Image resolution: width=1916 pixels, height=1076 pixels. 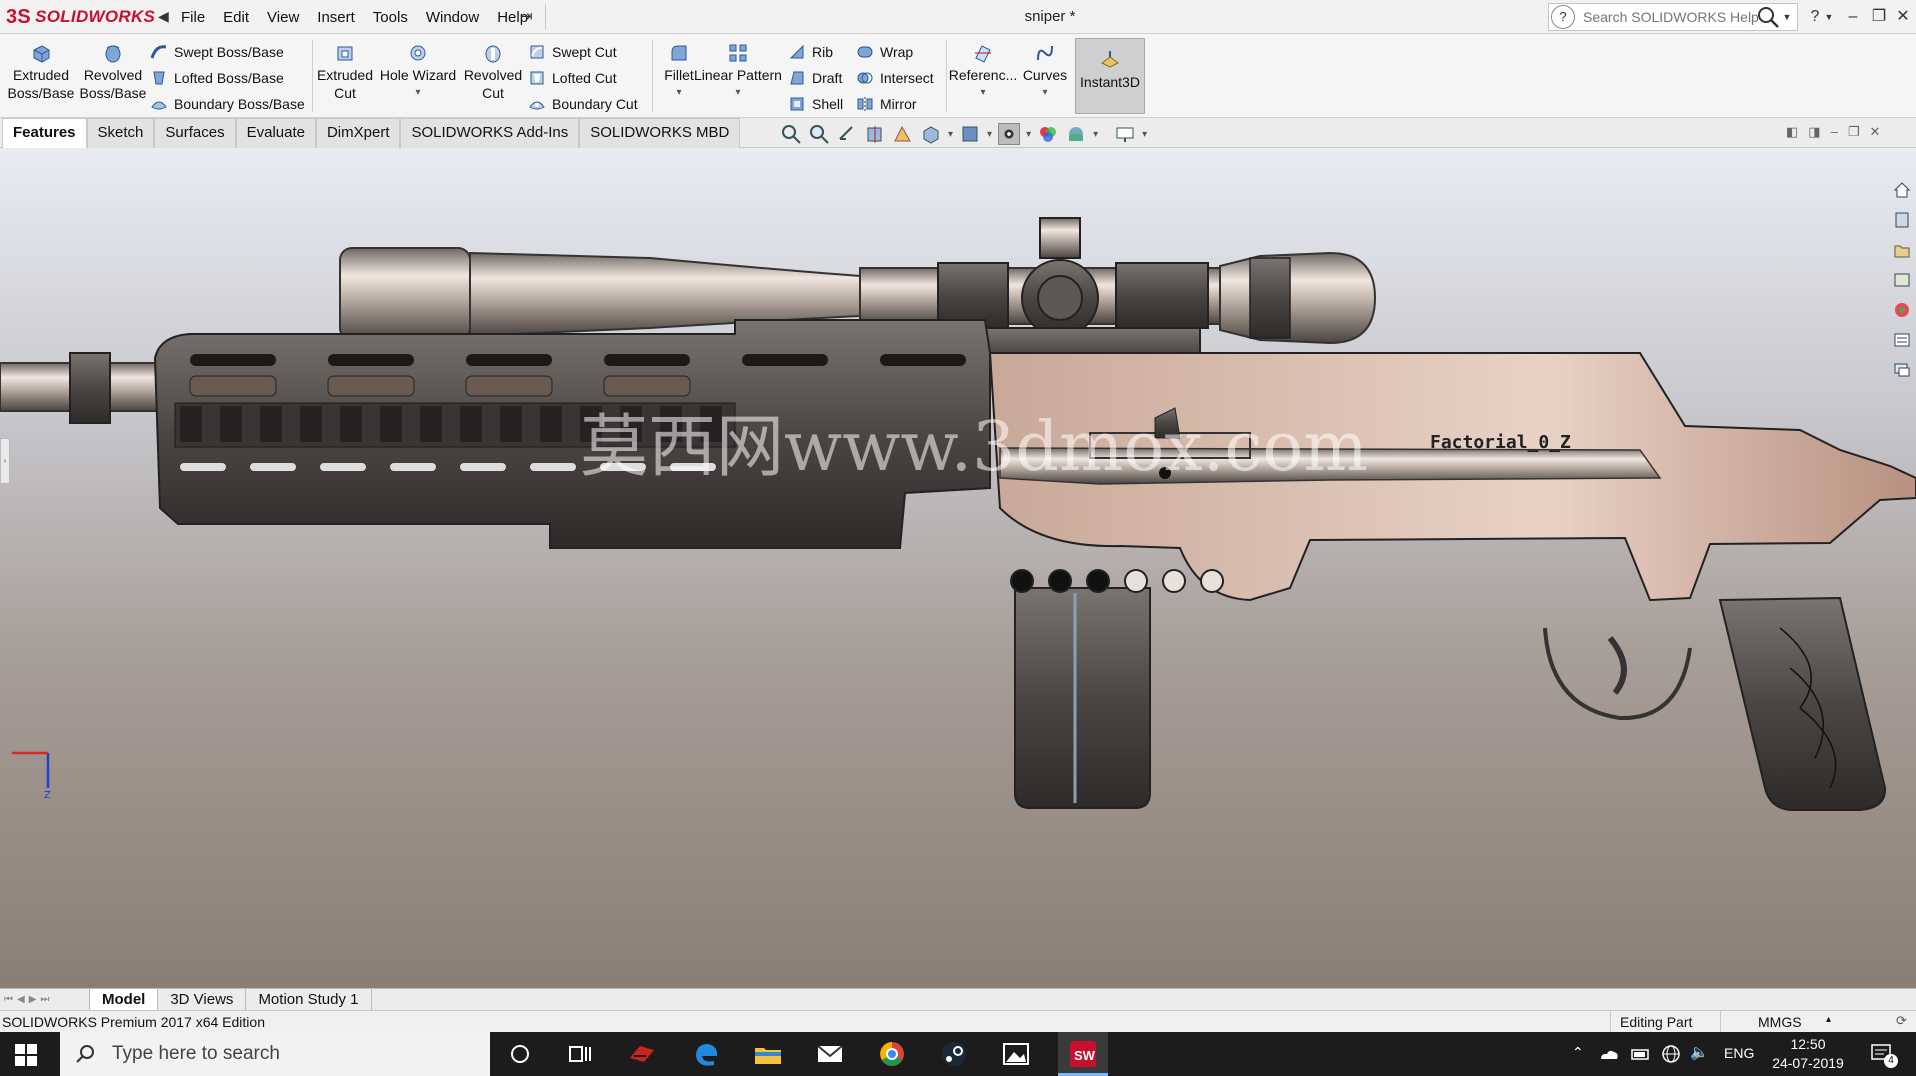 What do you see at coordinates (1814, 134) in the screenshot?
I see `collapse-panel-icon: ◨` at bounding box center [1814, 134].